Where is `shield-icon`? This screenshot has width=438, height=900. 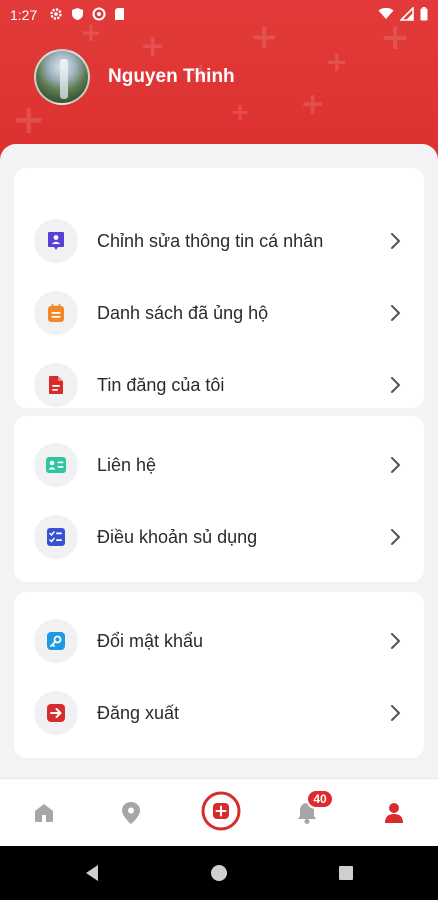 shield-icon is located at coordinates (77, 15).